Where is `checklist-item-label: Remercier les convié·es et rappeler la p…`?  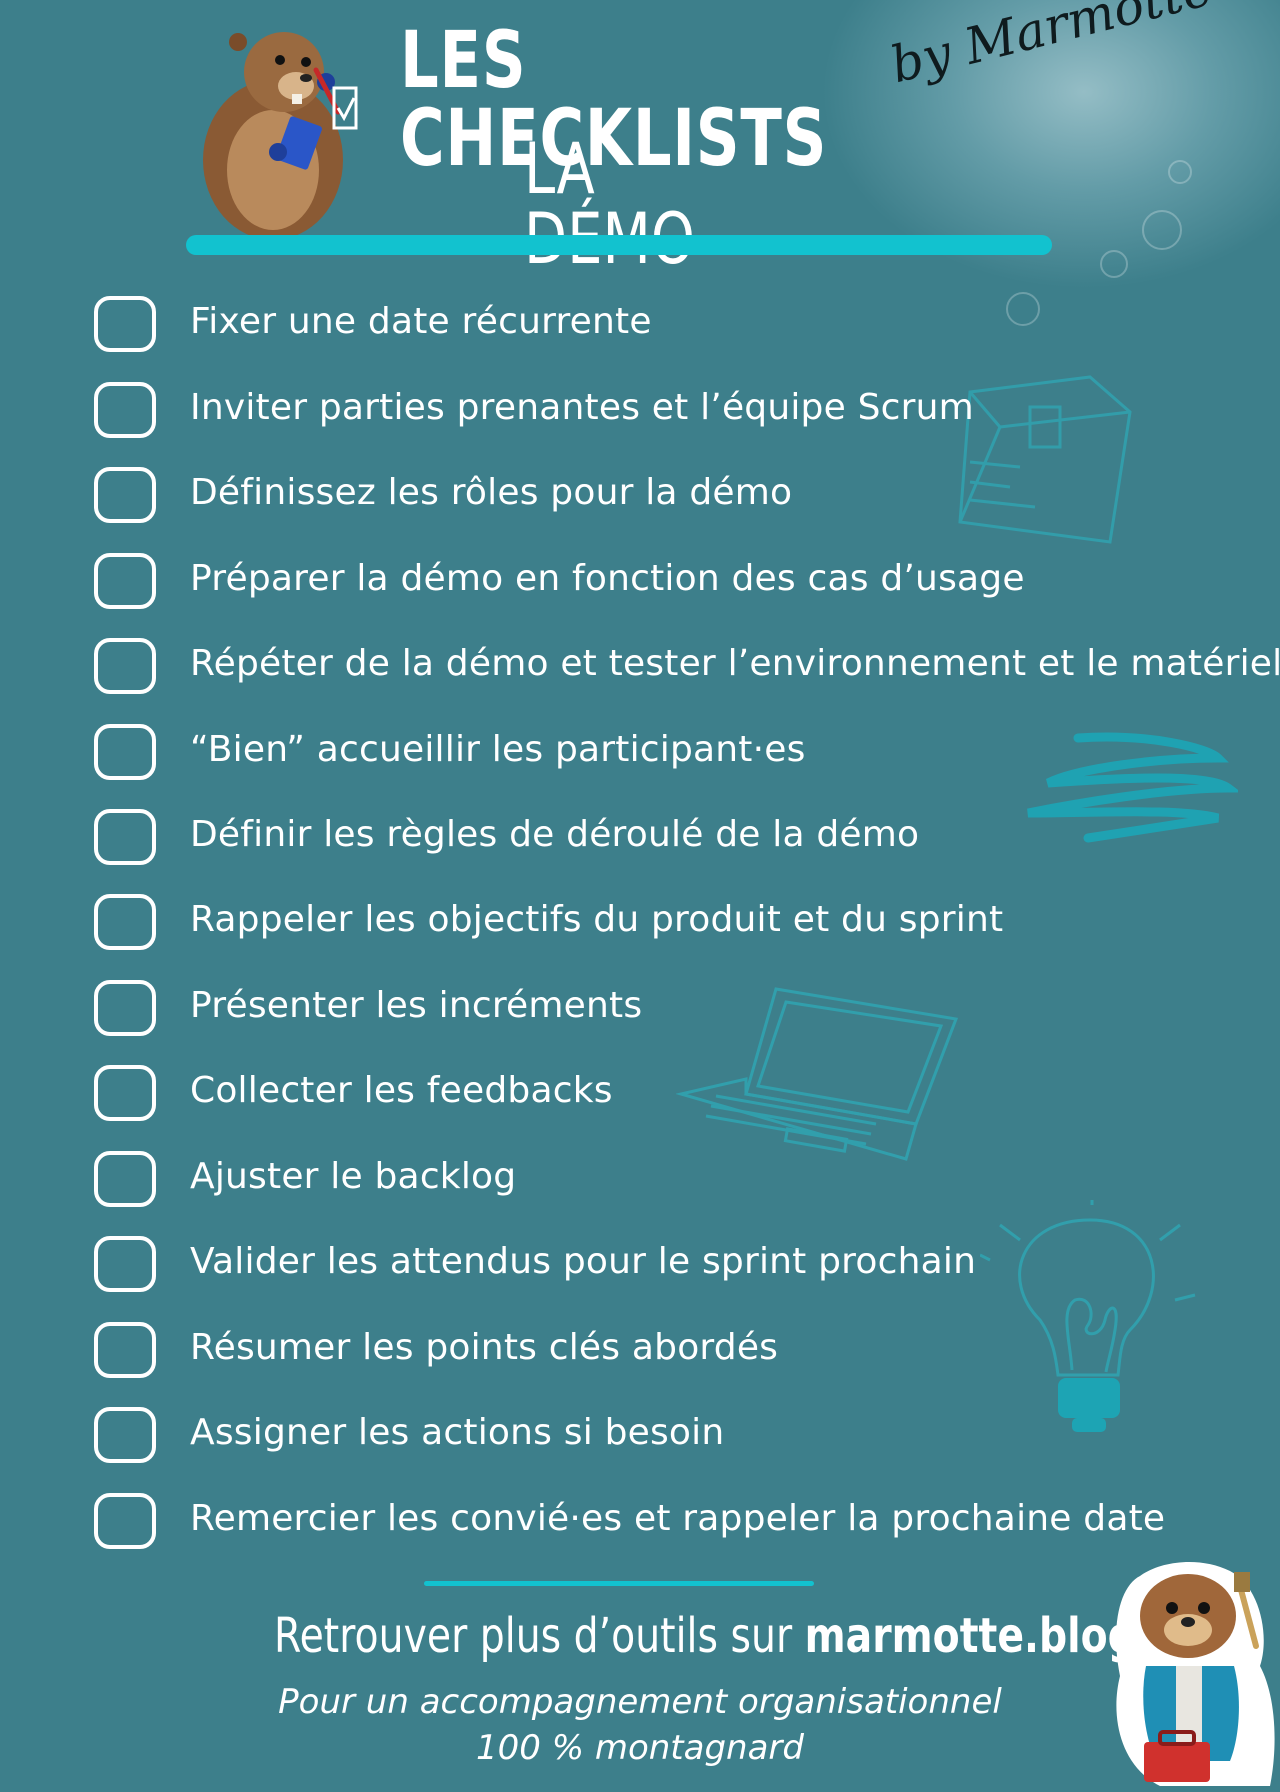
checklist-item-label: Remercier les convié·es et rappeler la p… is located at coordinates (678, 1518).